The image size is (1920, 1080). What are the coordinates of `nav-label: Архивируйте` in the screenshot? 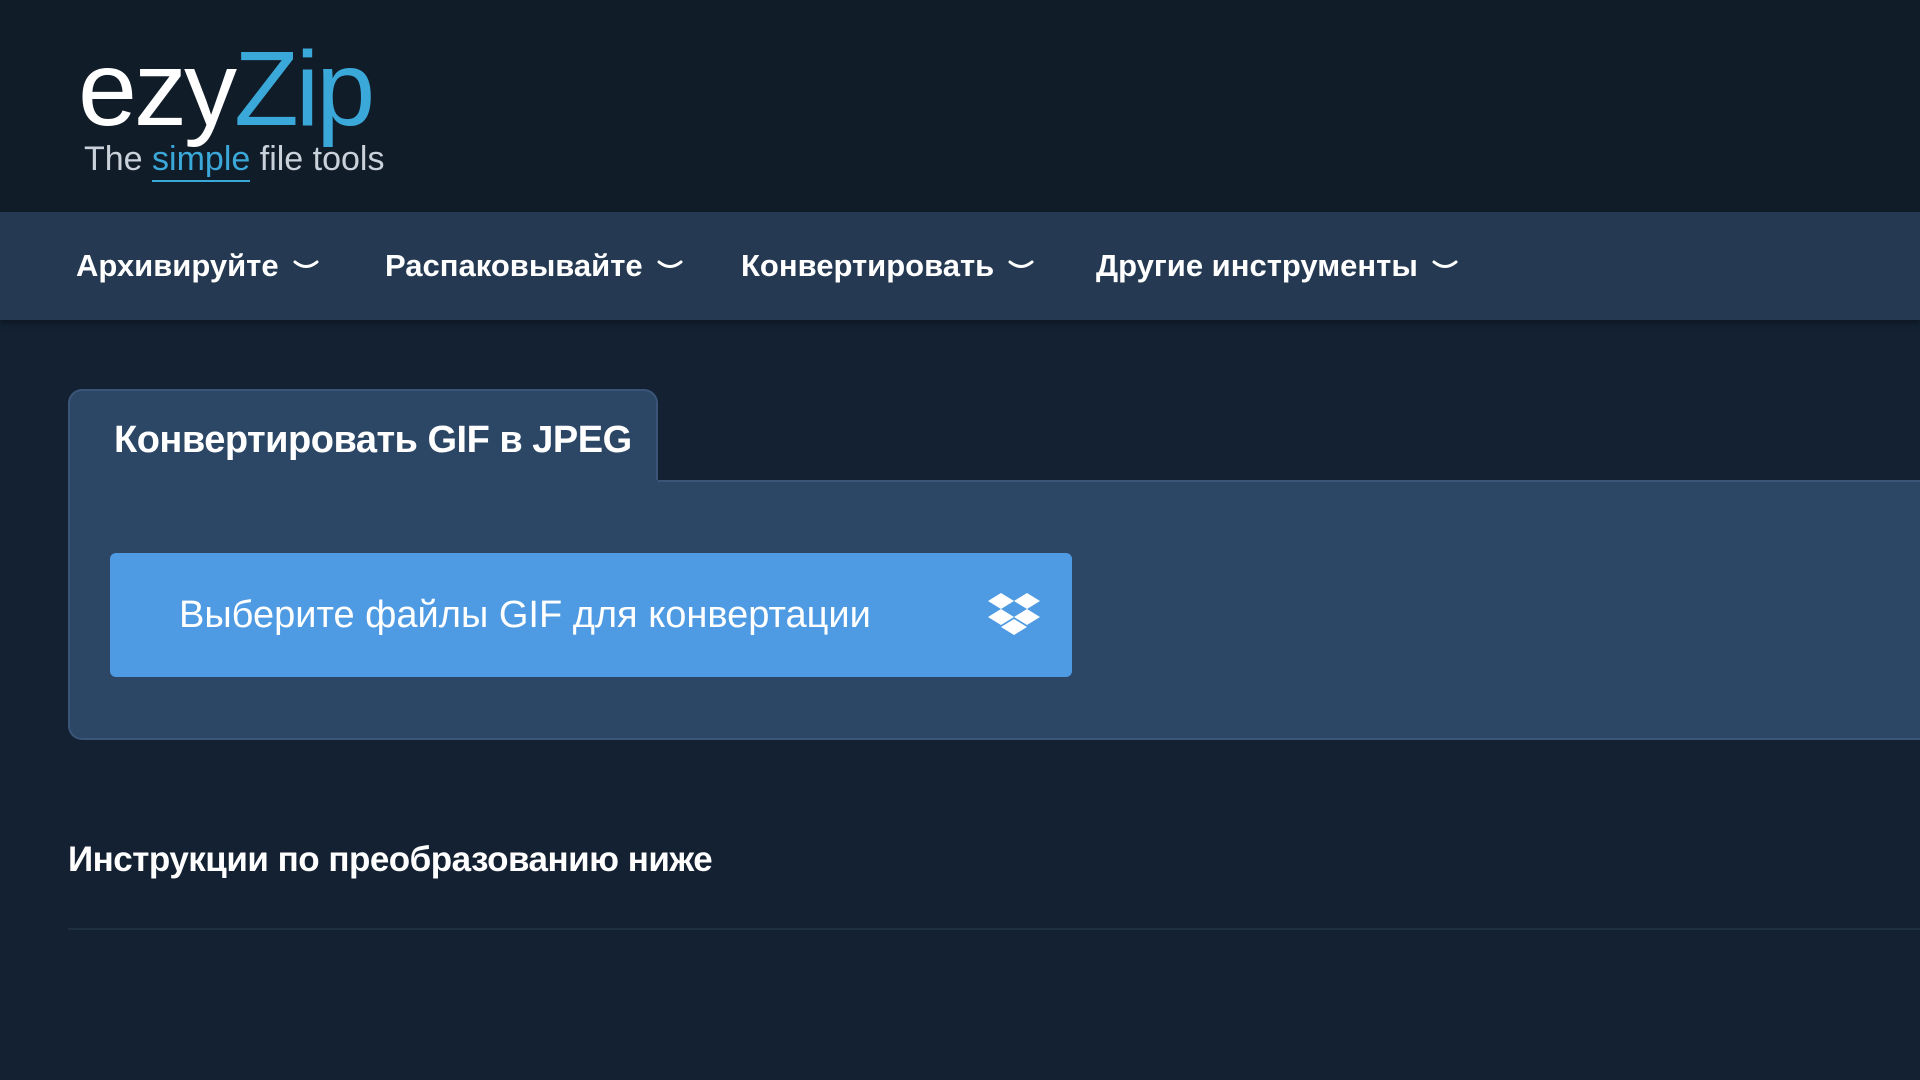 It's located at (177, 265).